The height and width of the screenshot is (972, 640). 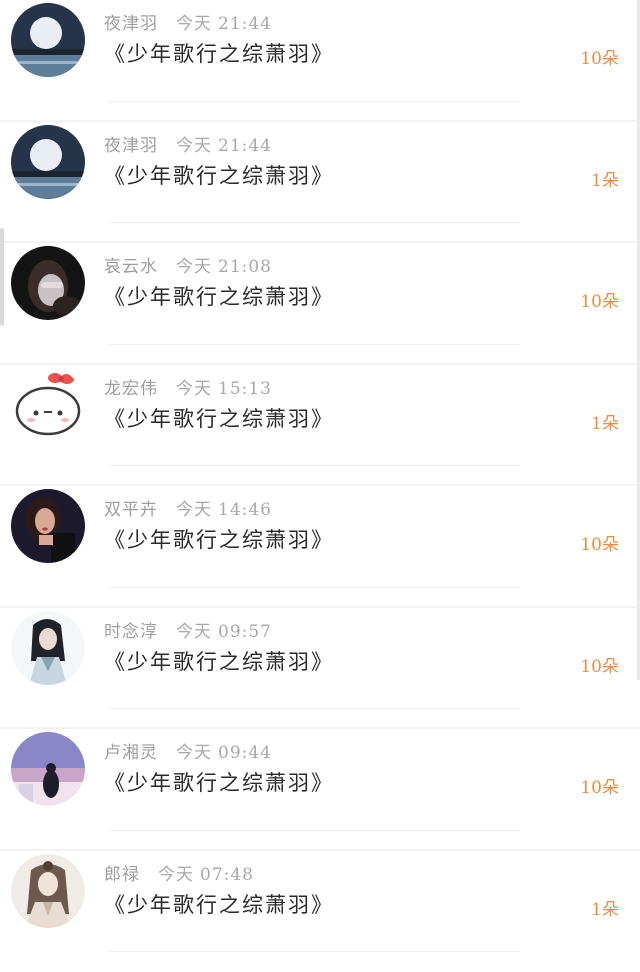 I want to click on user-name: 双平卉, so click(x=131, y=510).